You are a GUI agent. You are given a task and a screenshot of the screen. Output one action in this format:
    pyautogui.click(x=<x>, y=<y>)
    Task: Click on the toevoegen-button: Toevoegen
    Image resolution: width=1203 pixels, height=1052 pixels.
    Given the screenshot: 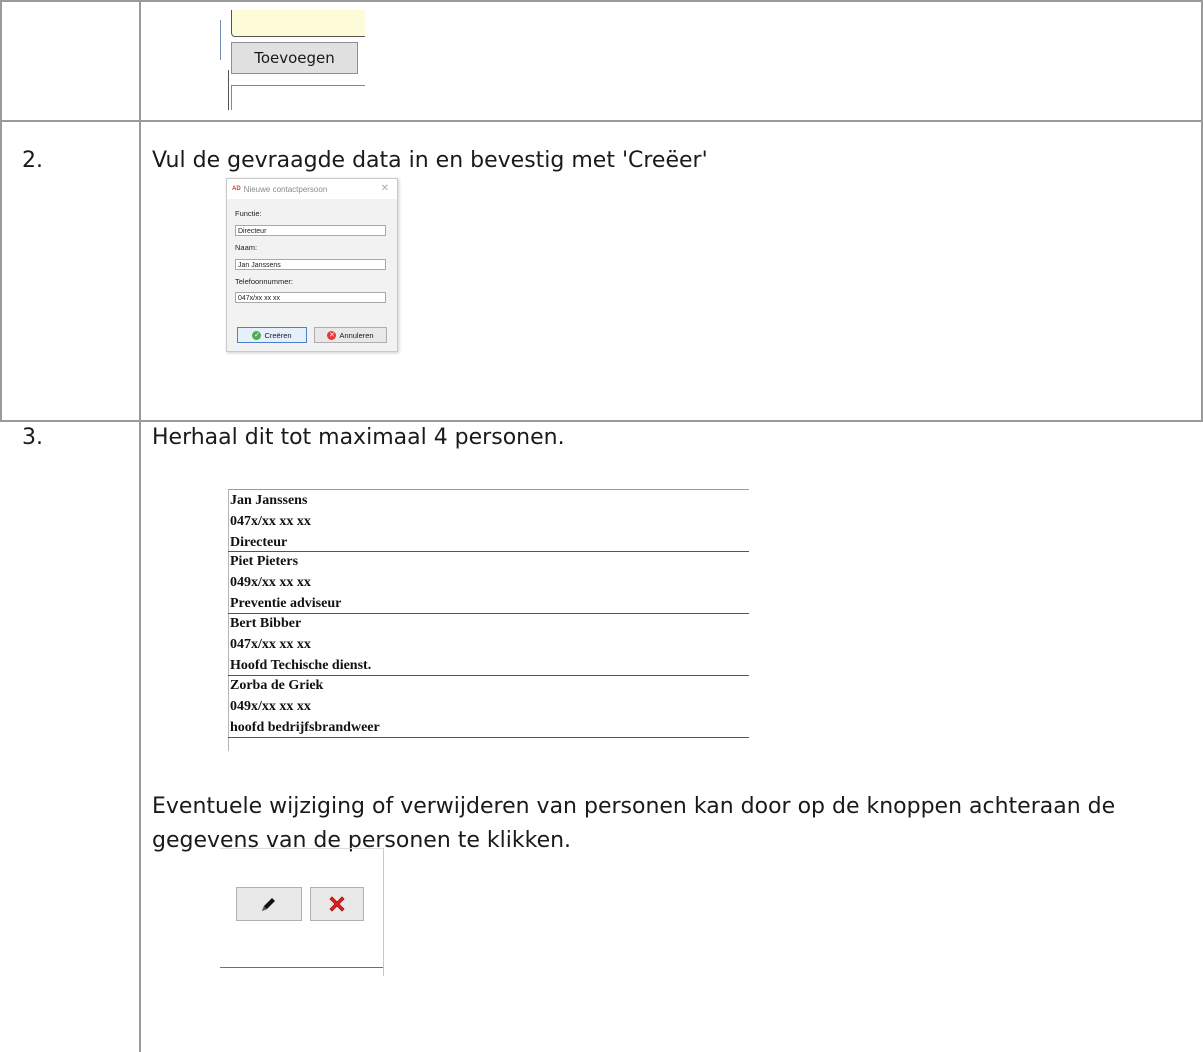 What is the action you would take?
    pyautogui.click(x=294, y=58)
    